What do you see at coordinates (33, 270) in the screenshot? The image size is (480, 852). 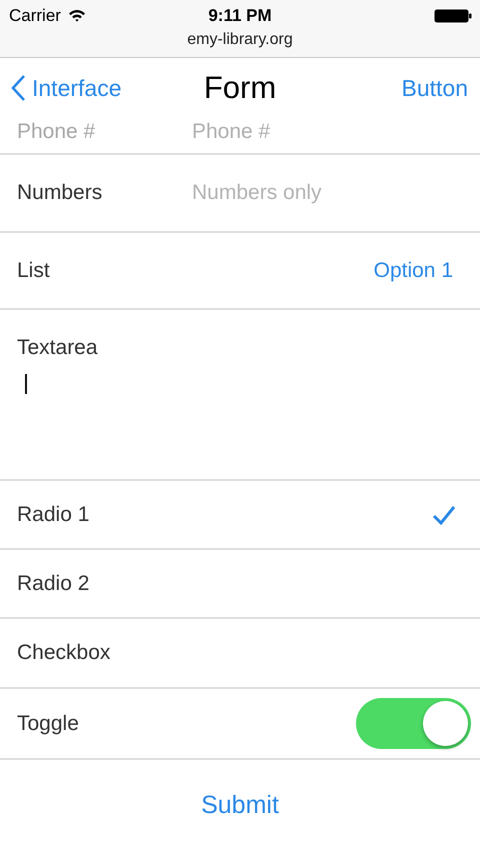 I see `field-label: List` at bounding box center [33, 270].